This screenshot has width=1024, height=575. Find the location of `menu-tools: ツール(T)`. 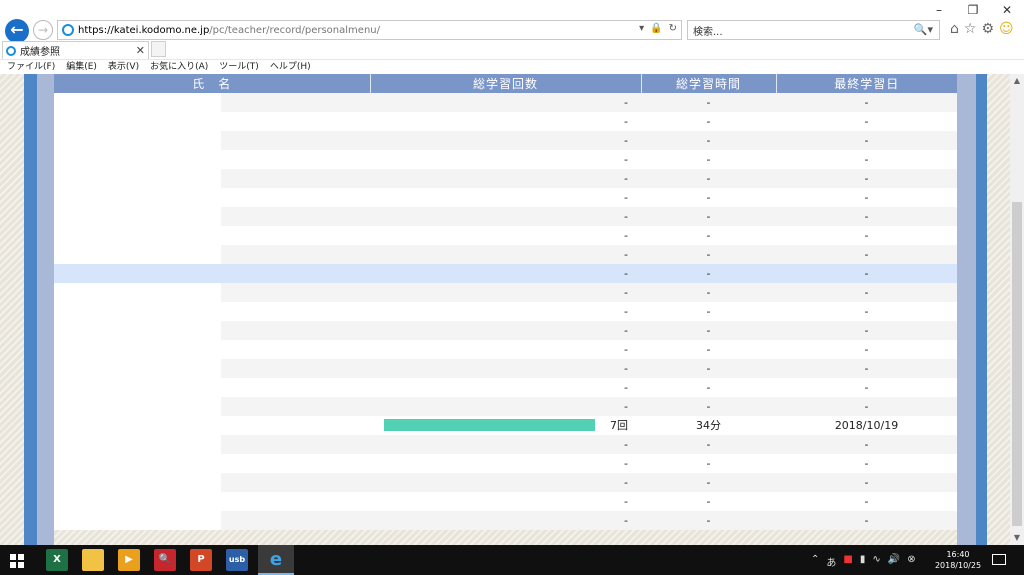

menu-tools: ツール(T) is located at coordinates (239, 67).